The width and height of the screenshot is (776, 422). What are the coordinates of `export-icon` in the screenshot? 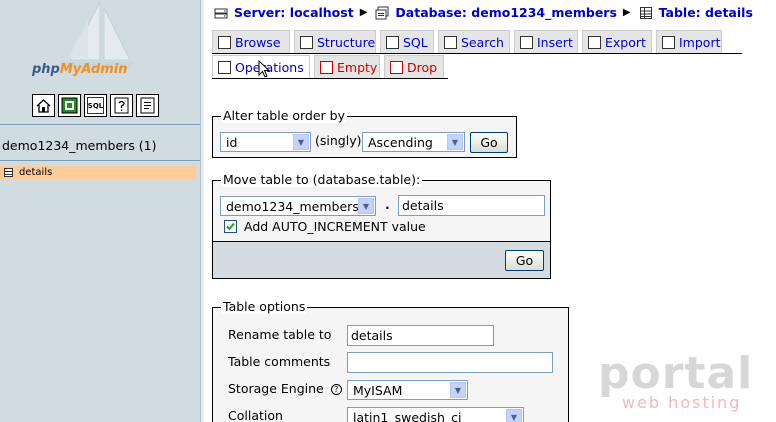 It's located at (594, 42).